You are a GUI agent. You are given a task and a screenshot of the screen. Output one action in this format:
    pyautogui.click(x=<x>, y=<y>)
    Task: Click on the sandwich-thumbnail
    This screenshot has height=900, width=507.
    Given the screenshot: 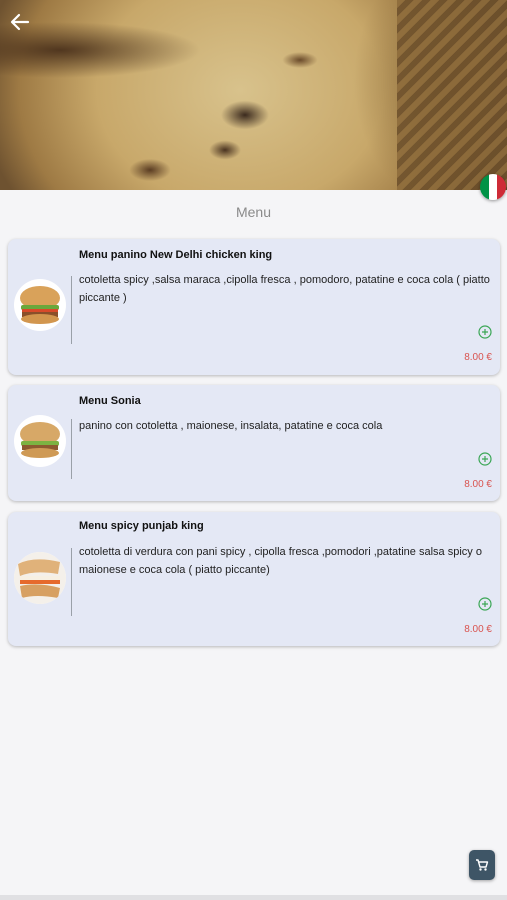 What is the action you would take?
    pyautogui.click(x=40, y=578)
    